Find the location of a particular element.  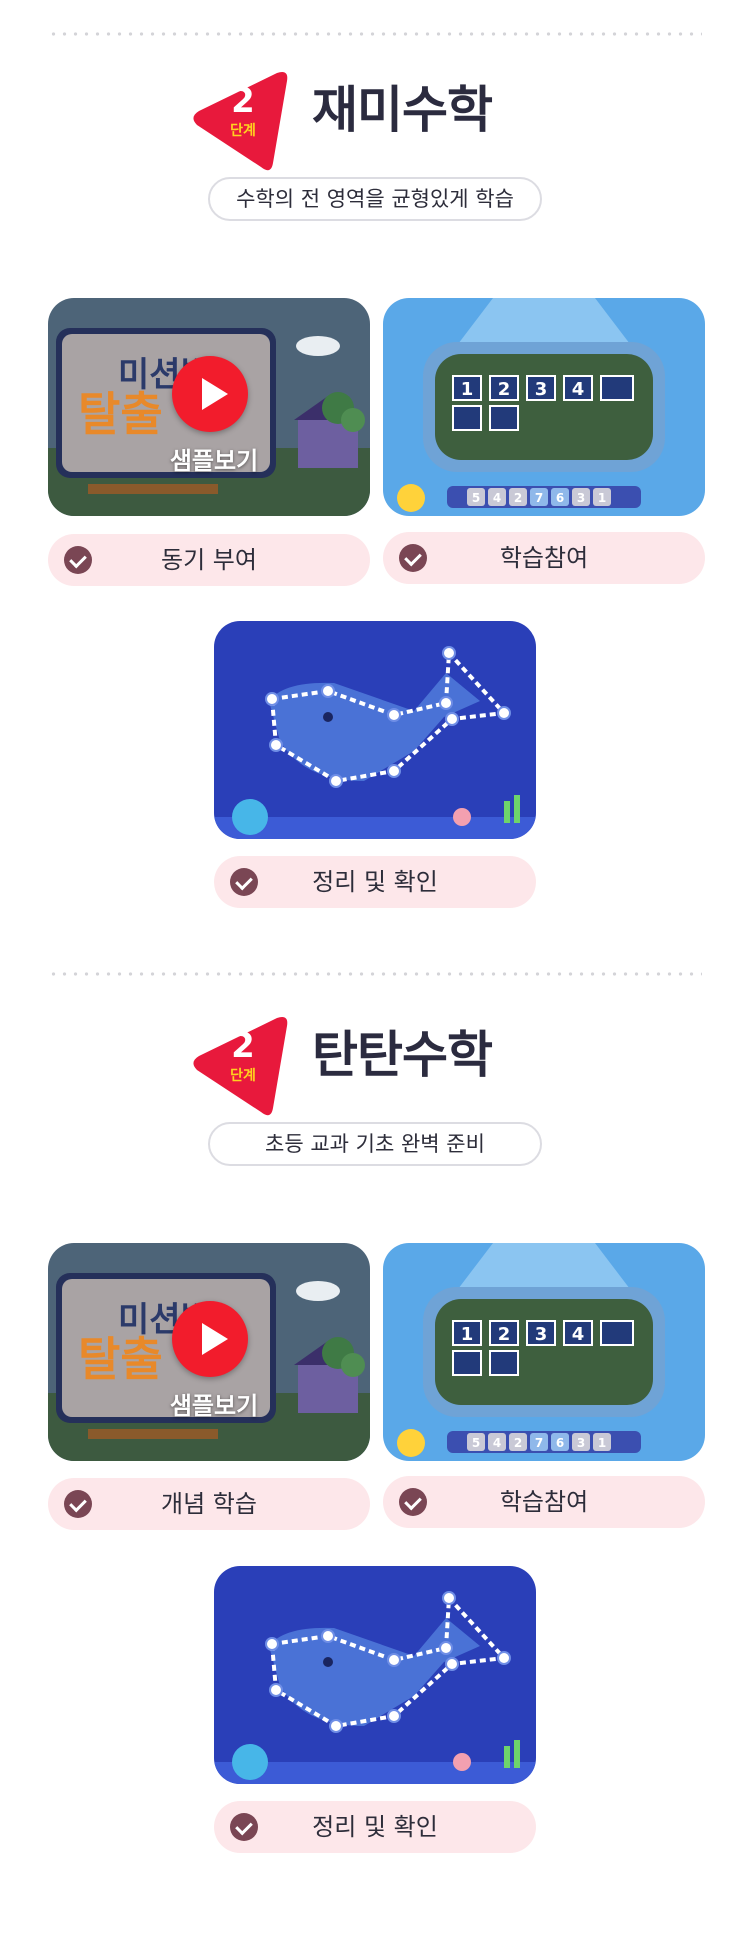

step-pill: 개념 학습 is located at coordinates (209, 1504).